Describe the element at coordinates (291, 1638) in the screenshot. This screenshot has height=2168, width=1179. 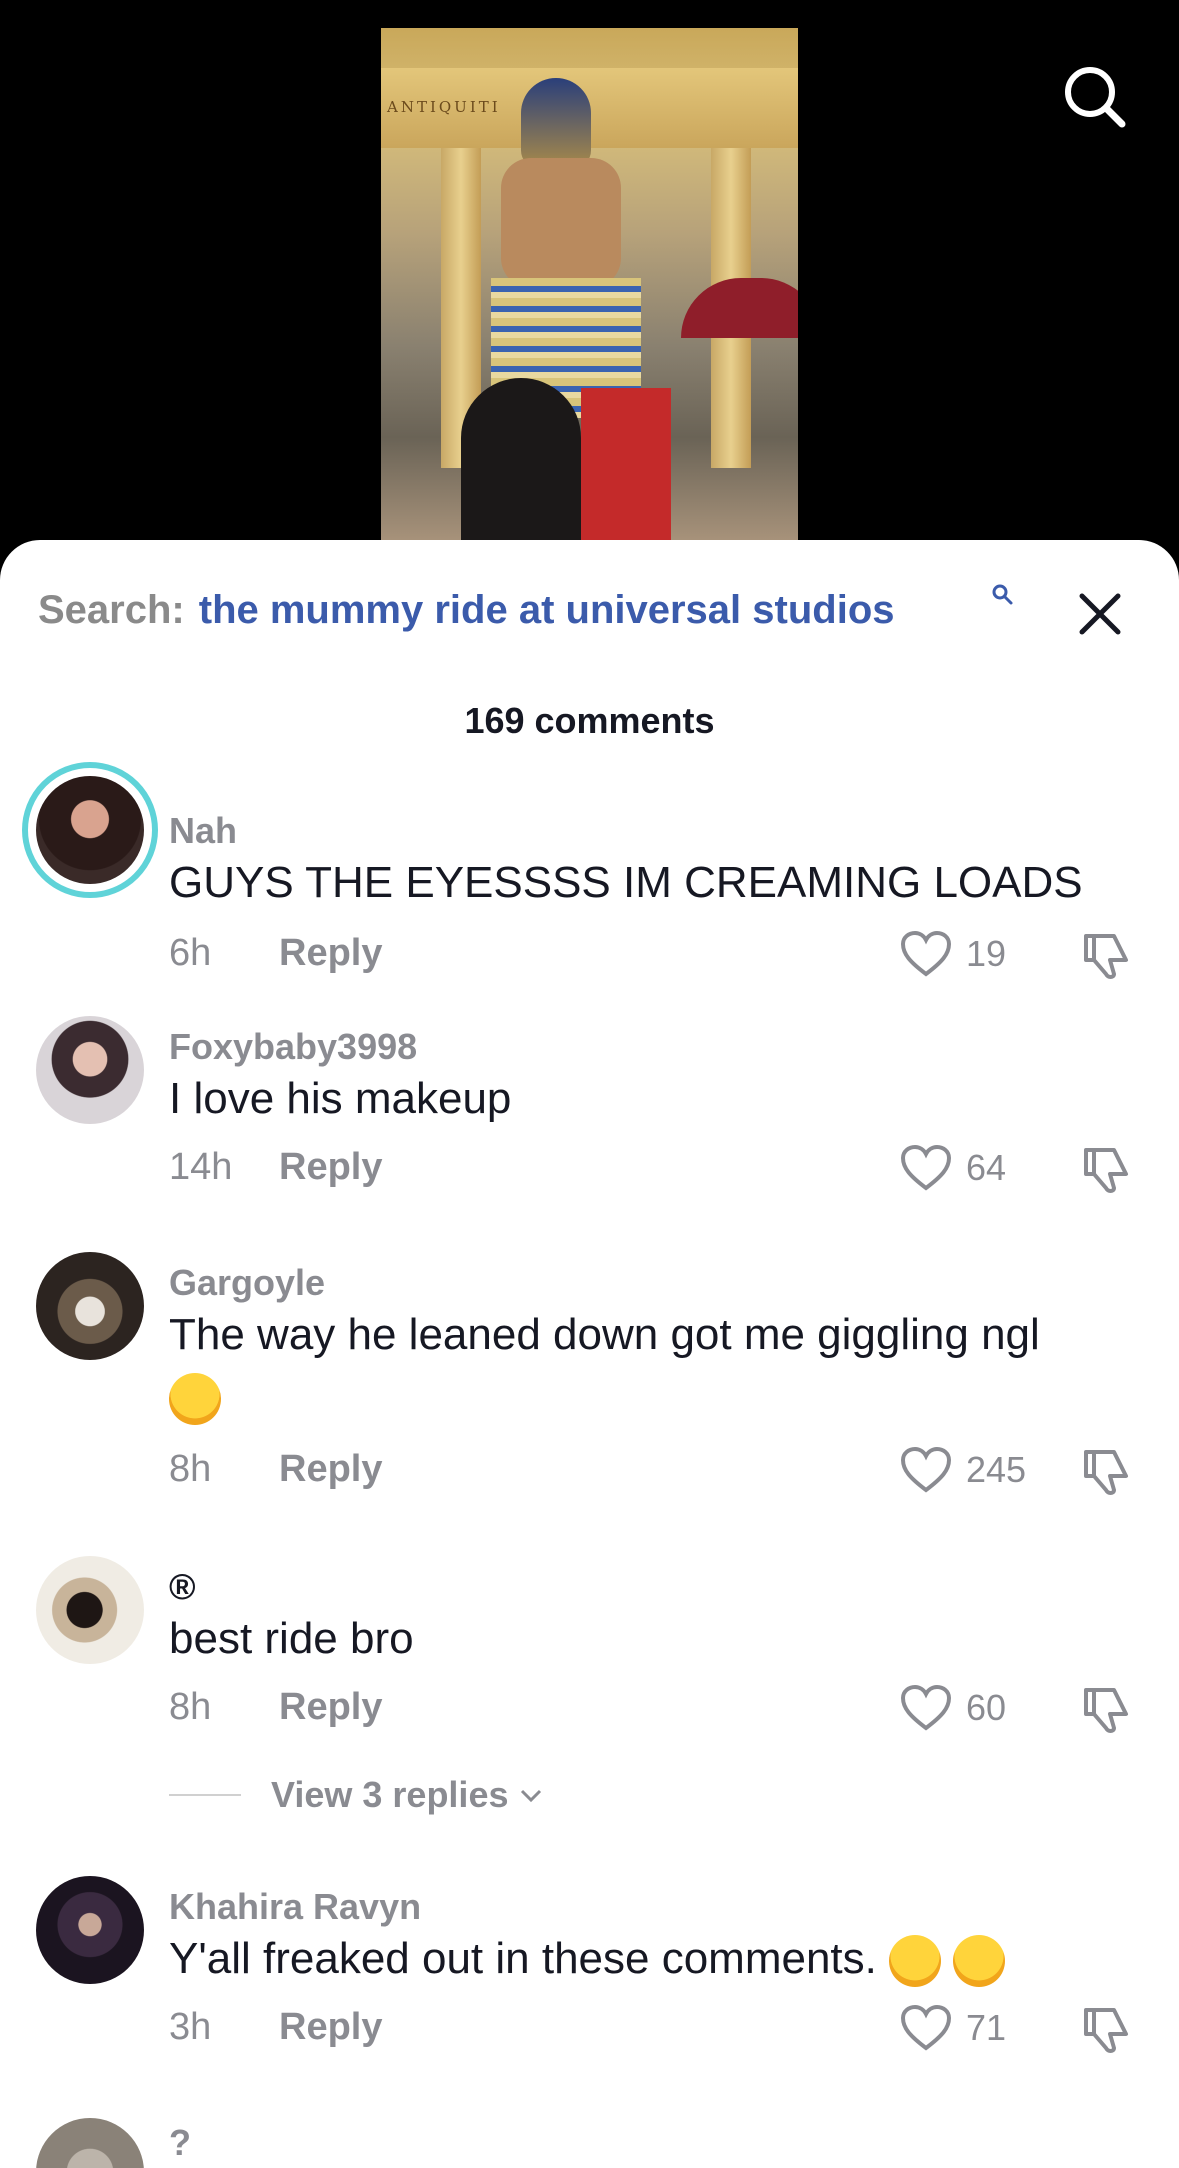
I see `comment-text: best ride bro` at that location.